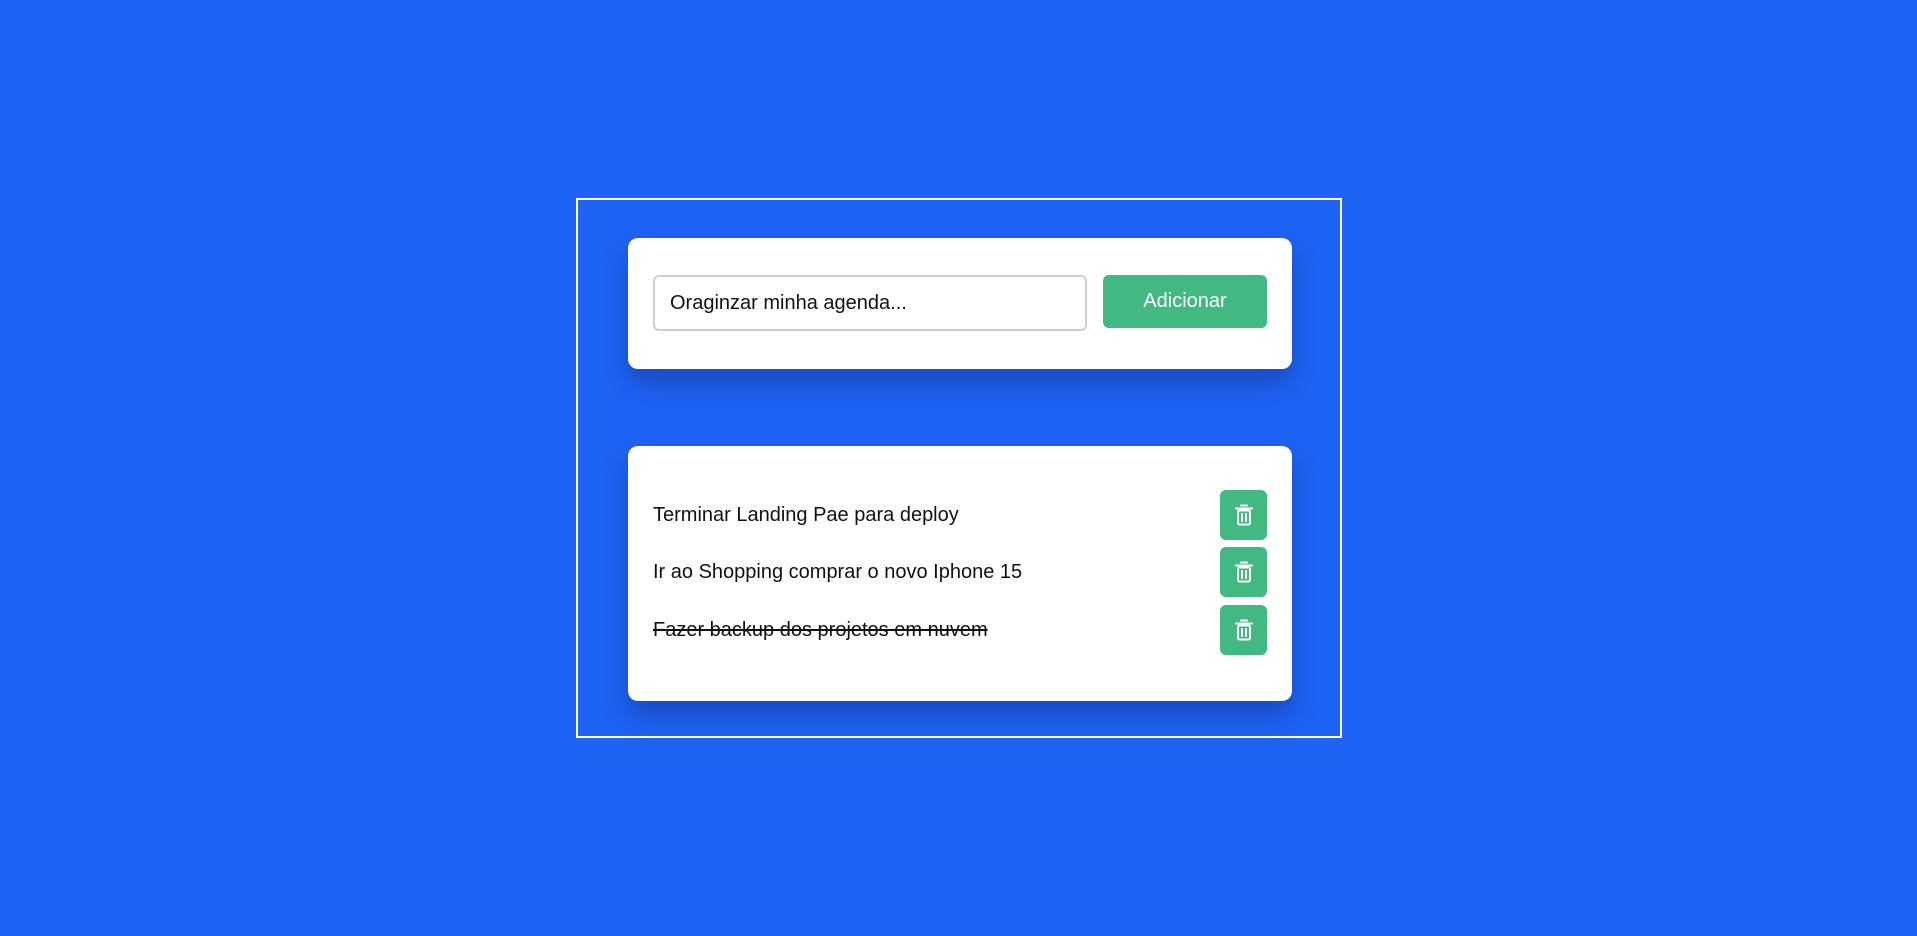 The image size is (1917, 936). I want to click on task-text: Fazer backup dos projetos em nuvem, so click(820, 630).